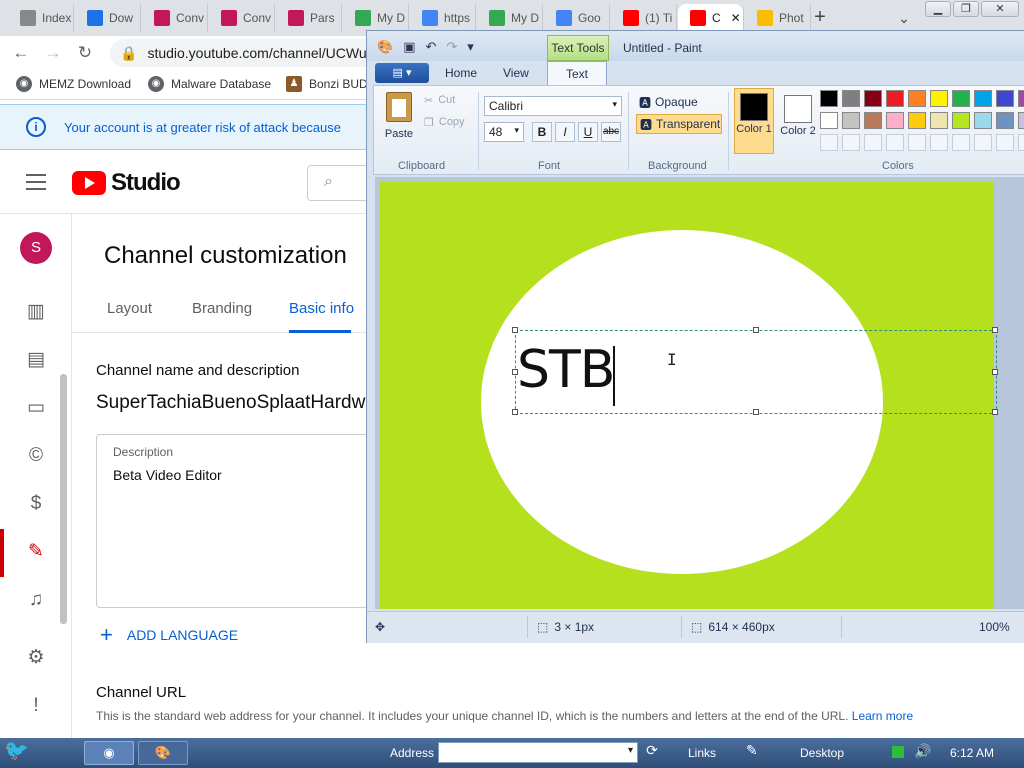  Describe the element at coordinates (209, 84) in the screenshot. I see `bookmark-malware-database: ◉ Malware Database` at that location.